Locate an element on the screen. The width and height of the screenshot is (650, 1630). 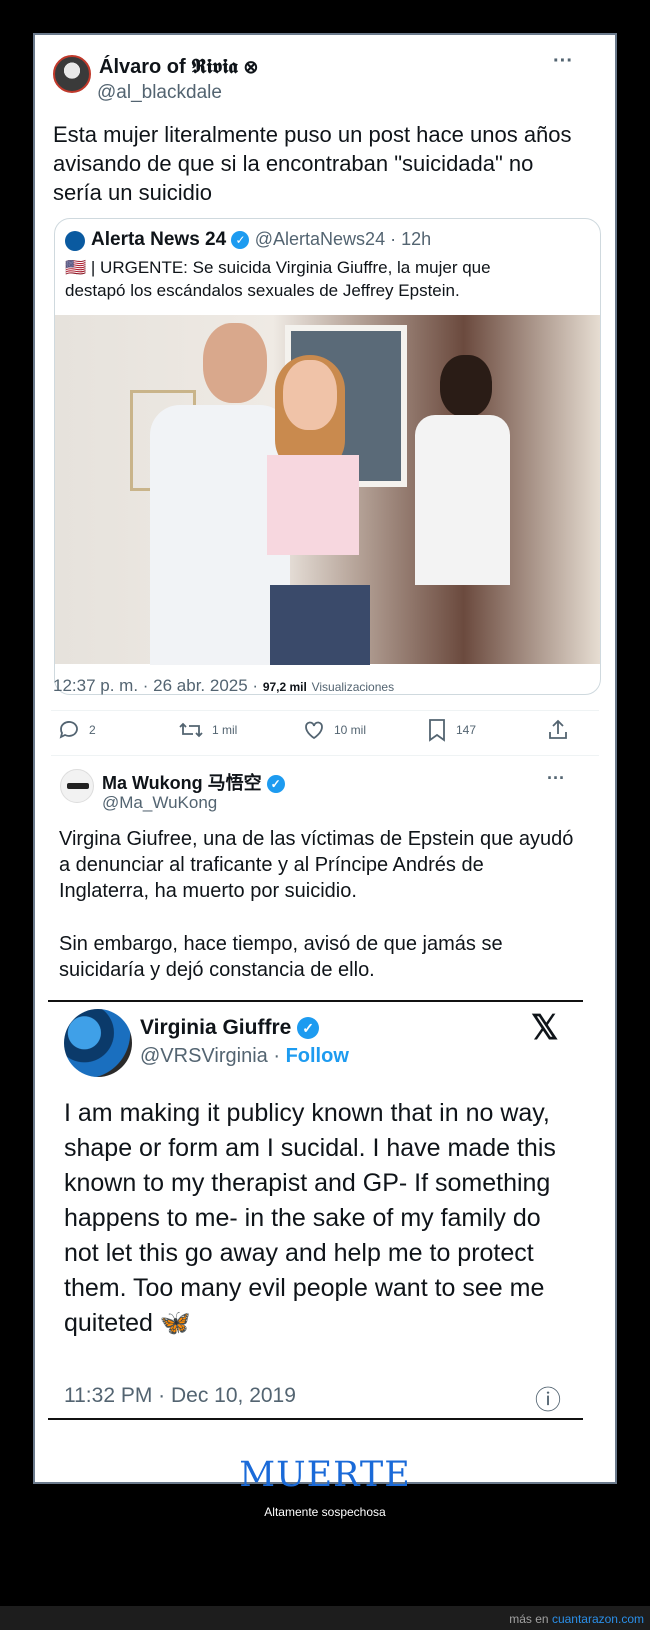
footer-text: más en cuantarazon.com is located at coordinates (576, 1619).